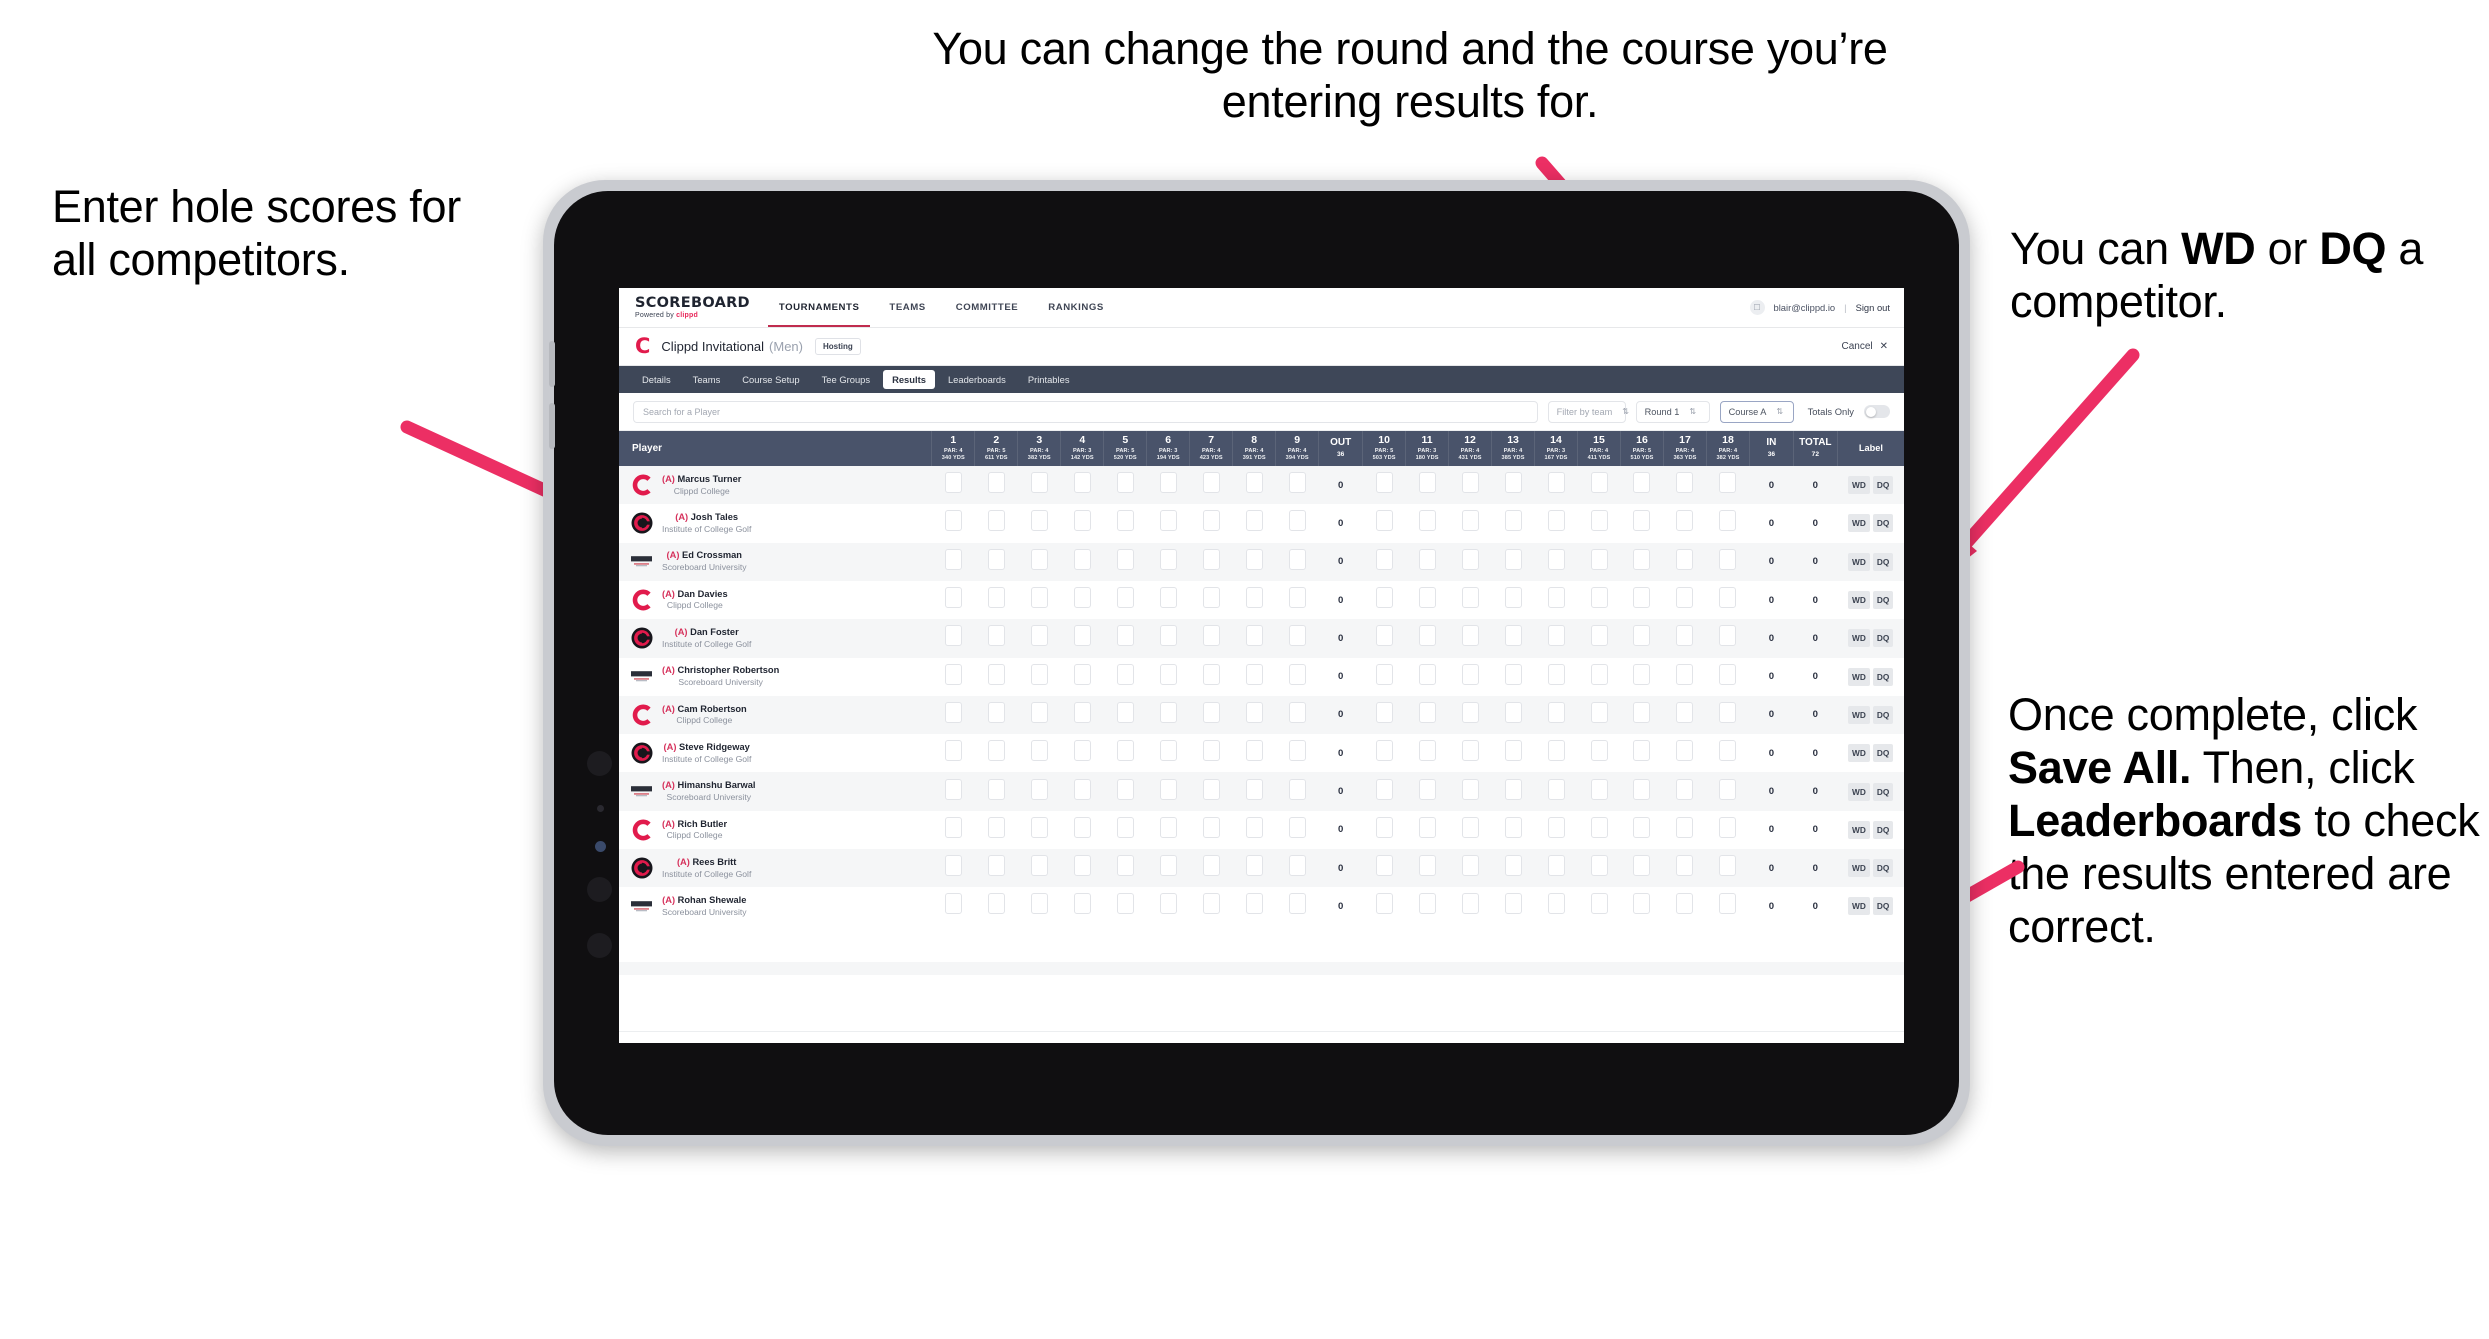 The height and width of the screenshot is (1339, 2489). Describe the element at coordinates (1085, 411) in the screenshot. I see `search-input: Search for a Player` at that location.